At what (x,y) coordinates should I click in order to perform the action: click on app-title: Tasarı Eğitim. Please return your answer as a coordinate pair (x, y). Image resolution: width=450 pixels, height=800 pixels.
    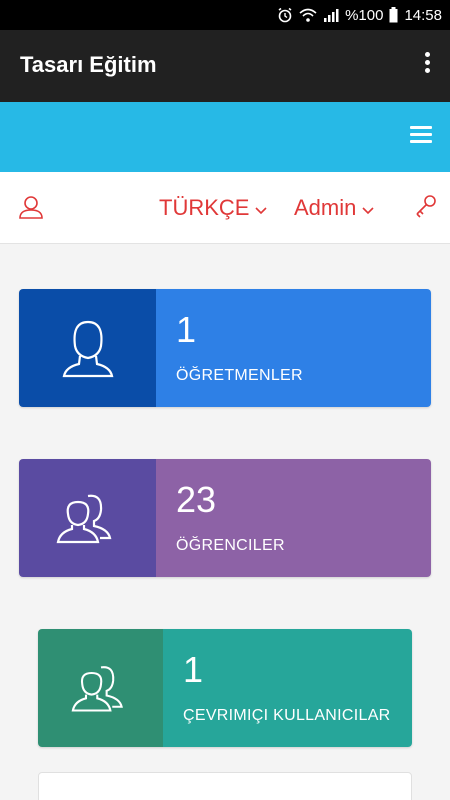
    Looking at the image, I should click on (88, 64).